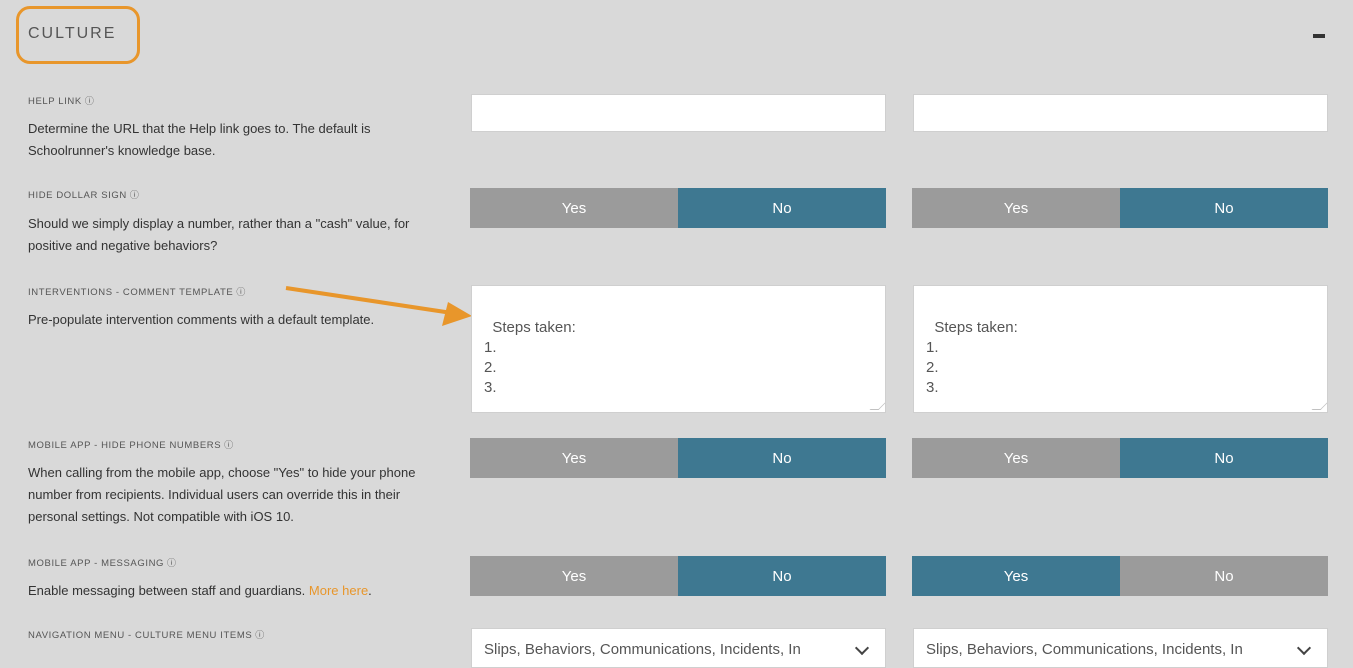 Image resolution: width=1353 pixels, height=668 pixels. I want to click on mobile-messaging-toggle-1: Yes No, so click(678, 576).